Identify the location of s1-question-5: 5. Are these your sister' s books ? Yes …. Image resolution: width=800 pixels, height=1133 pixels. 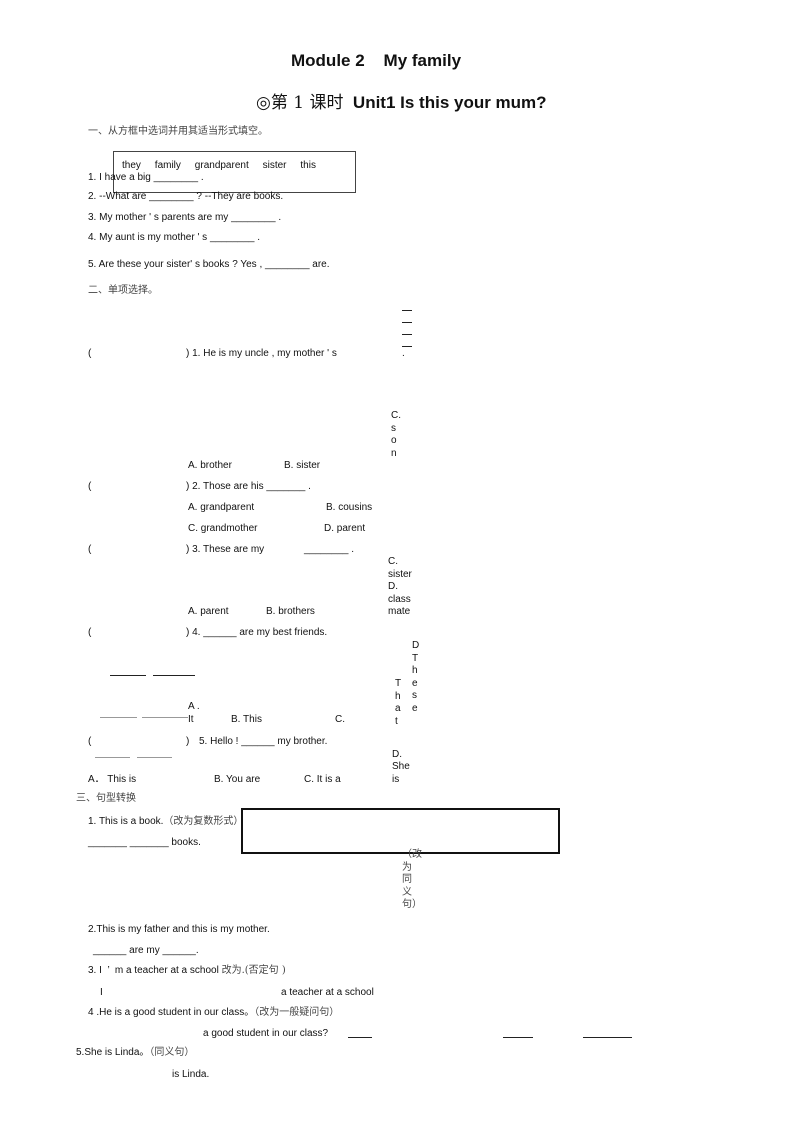
(209, 264).